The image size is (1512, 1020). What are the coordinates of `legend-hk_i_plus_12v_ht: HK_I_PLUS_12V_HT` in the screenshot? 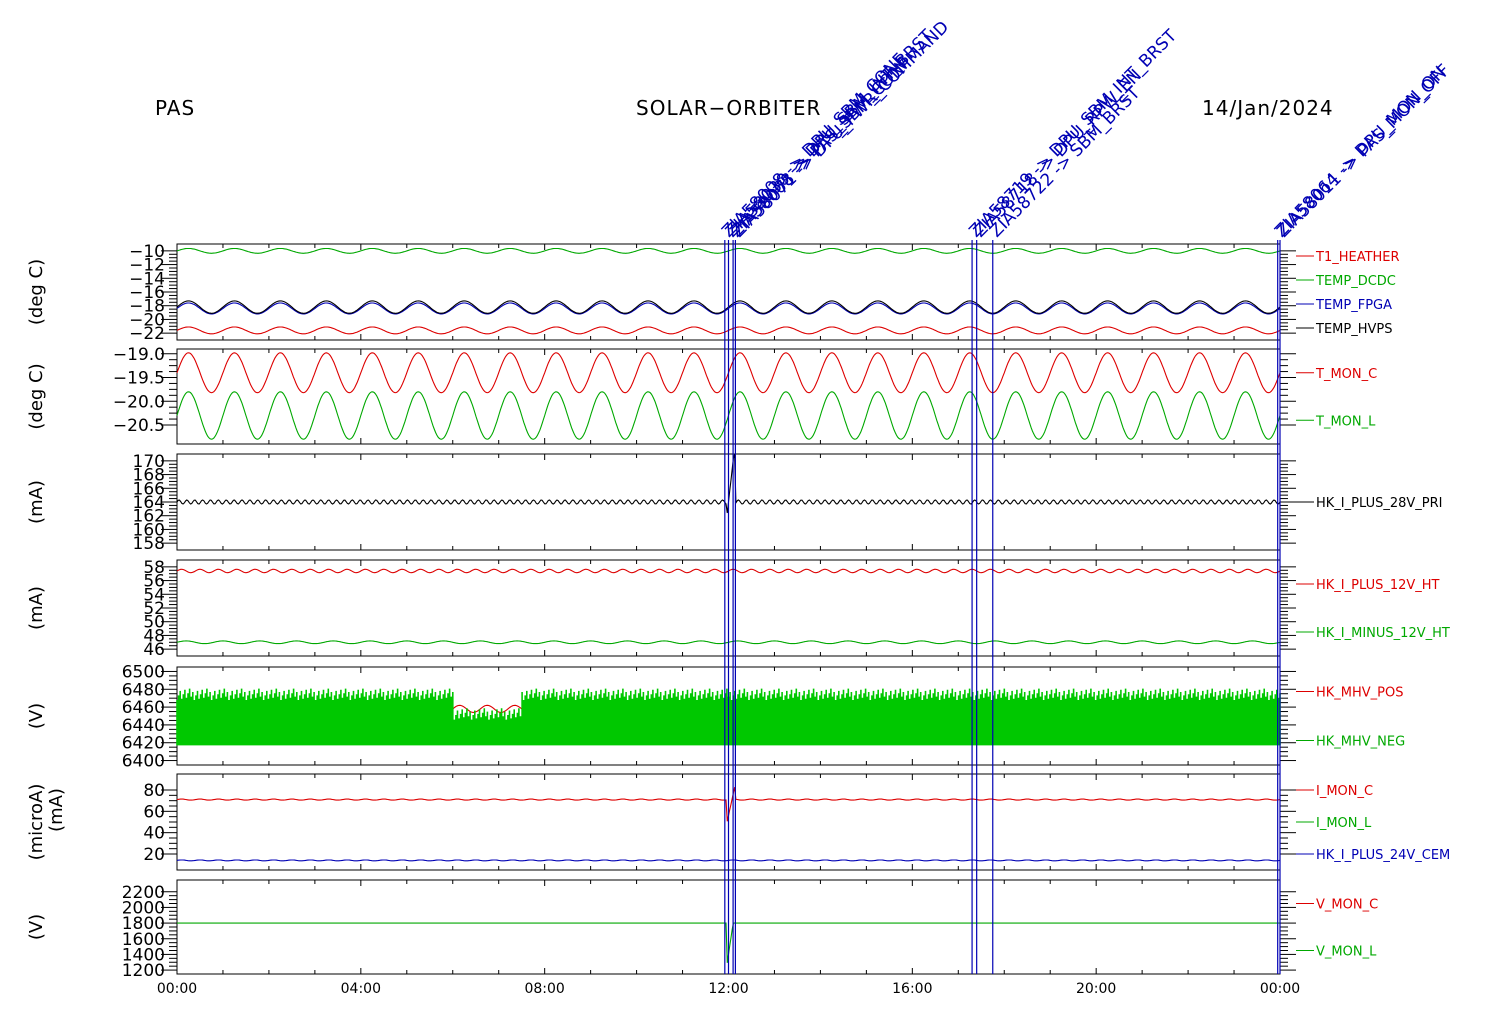 It's located at (1378, 585).